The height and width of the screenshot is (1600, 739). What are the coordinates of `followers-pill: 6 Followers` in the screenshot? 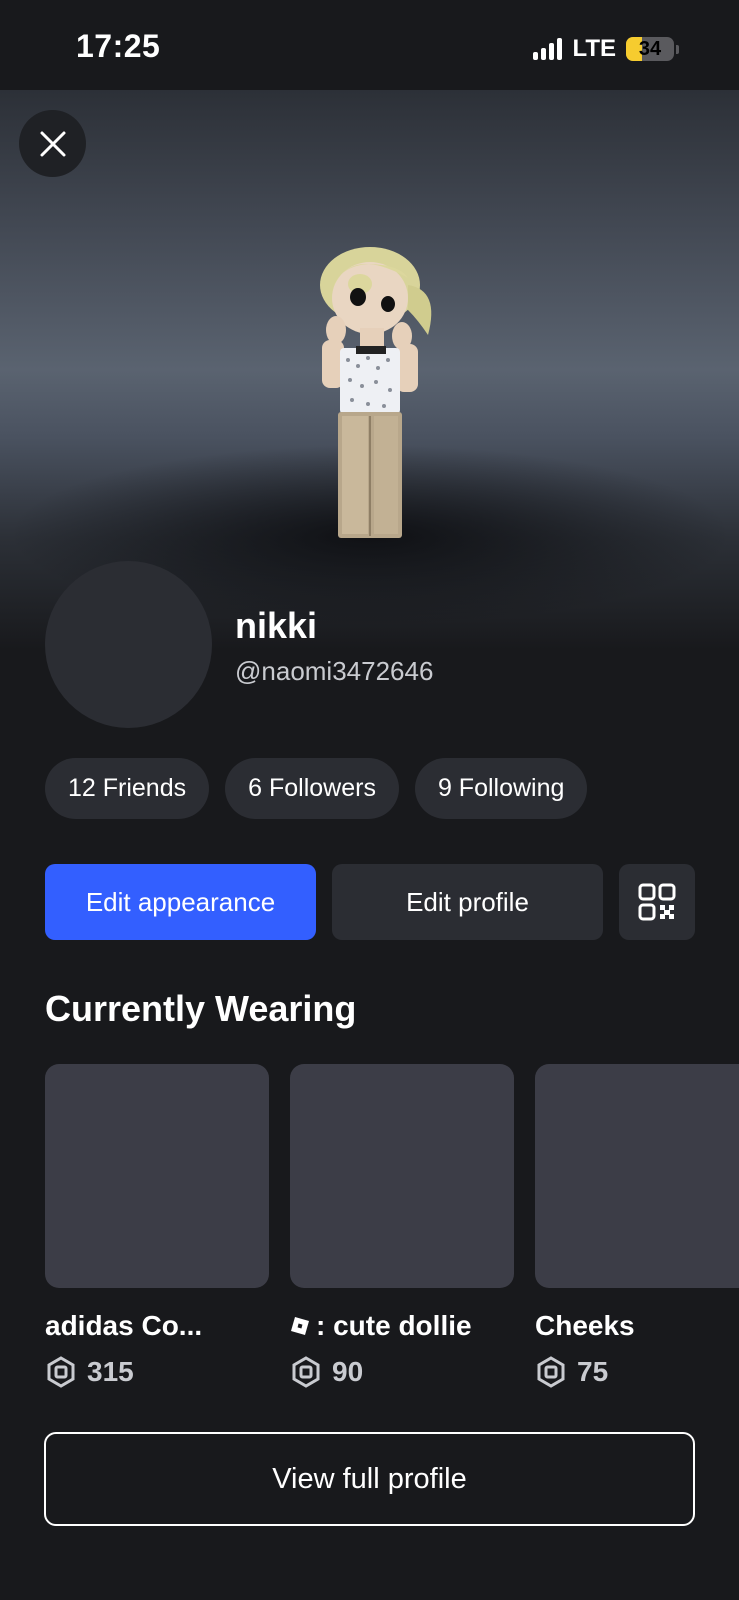 It's located at (312, 788).